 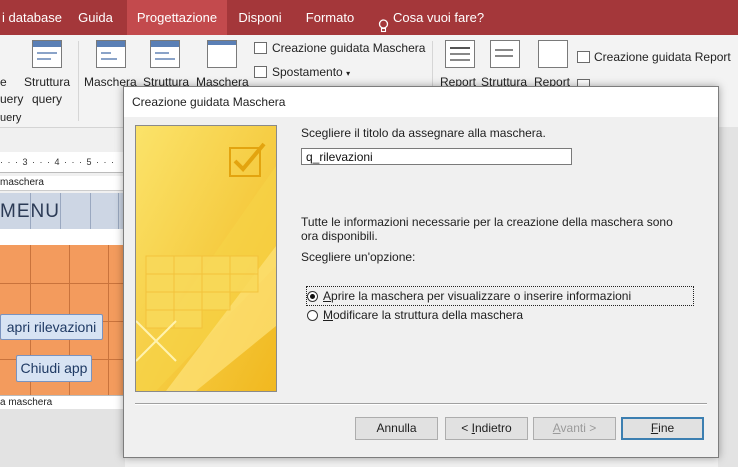 I want to click on tab-format: Formato, so click(x=330, y=17).